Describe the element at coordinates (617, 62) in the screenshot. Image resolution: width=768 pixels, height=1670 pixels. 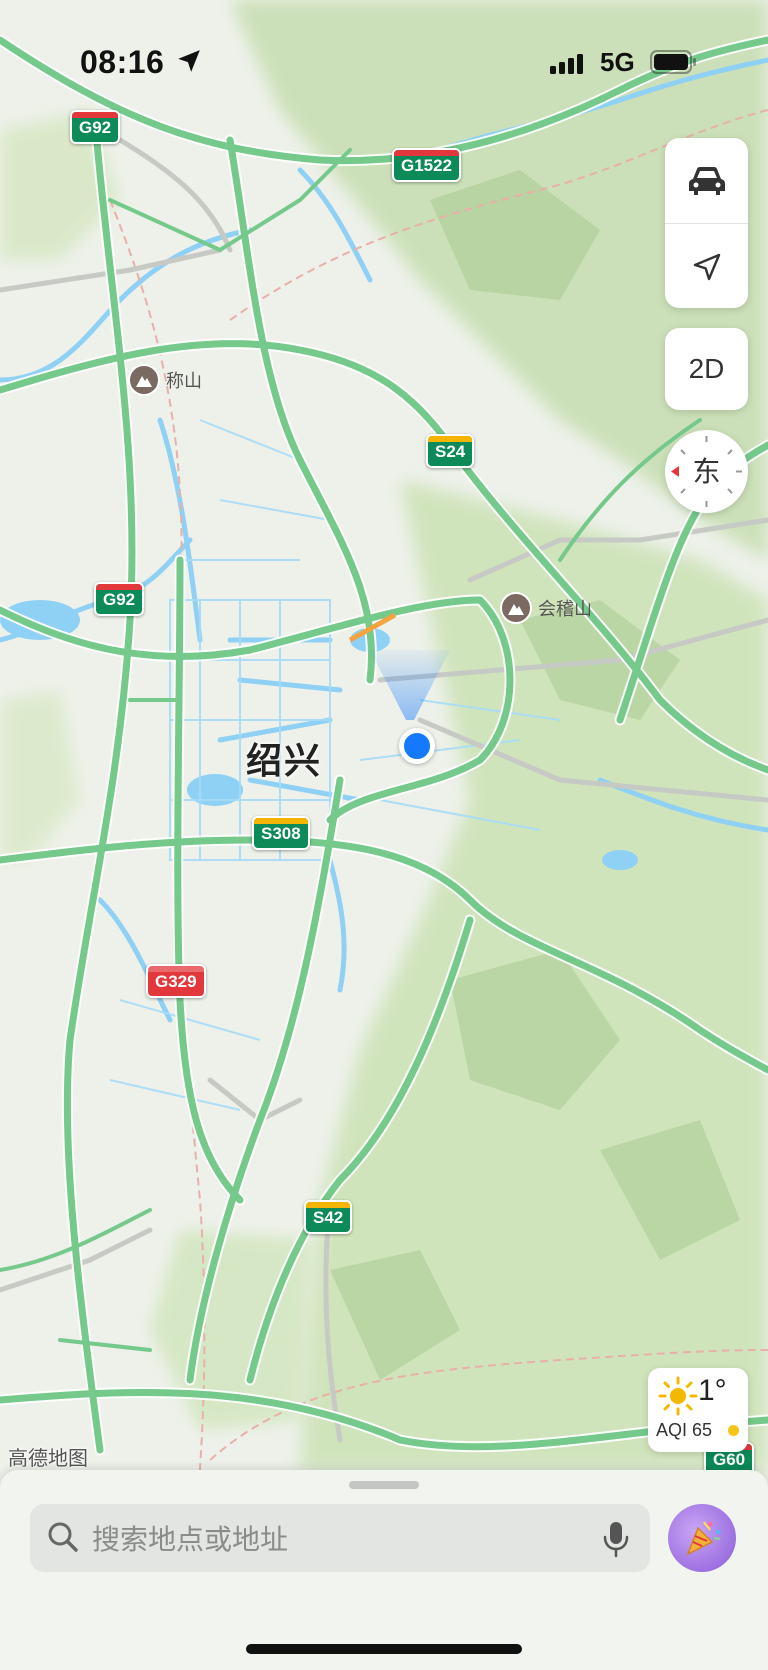
I see `network-type: 5G` at that location.